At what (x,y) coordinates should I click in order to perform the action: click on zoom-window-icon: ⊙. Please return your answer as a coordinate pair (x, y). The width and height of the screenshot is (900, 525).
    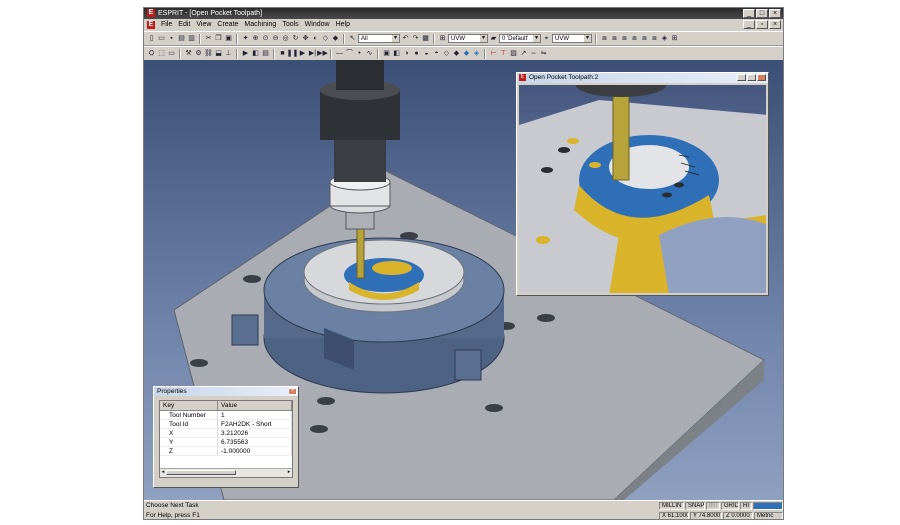
    Looking at the image, I should click on (265, 38).